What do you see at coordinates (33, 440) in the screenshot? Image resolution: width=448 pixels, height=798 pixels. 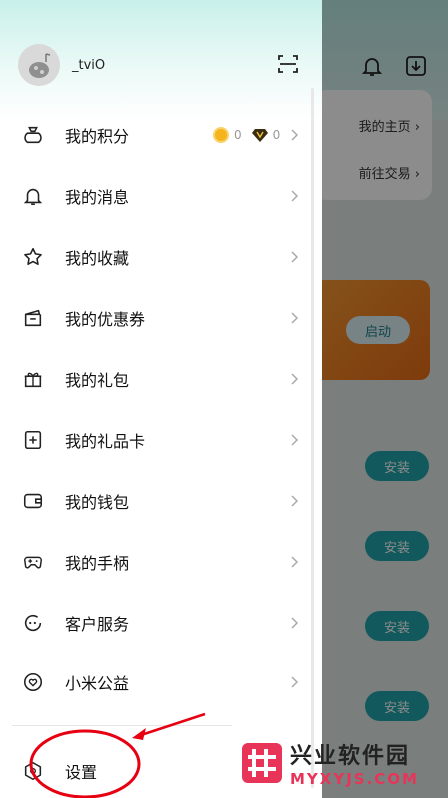 I see `gift-card-icon` at bounding box center [33, 440].